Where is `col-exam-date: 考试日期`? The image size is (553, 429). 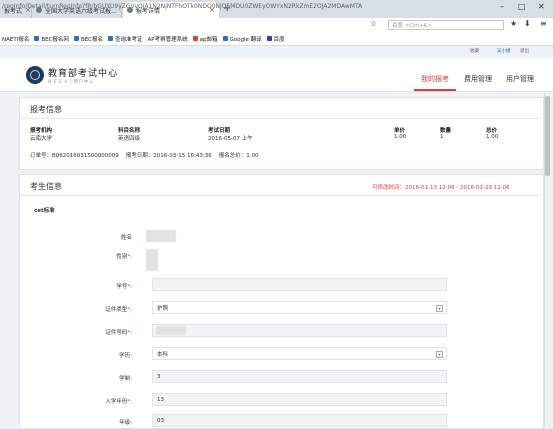
col-exam-date: 考试日期 is located at coordinates (219, 131).